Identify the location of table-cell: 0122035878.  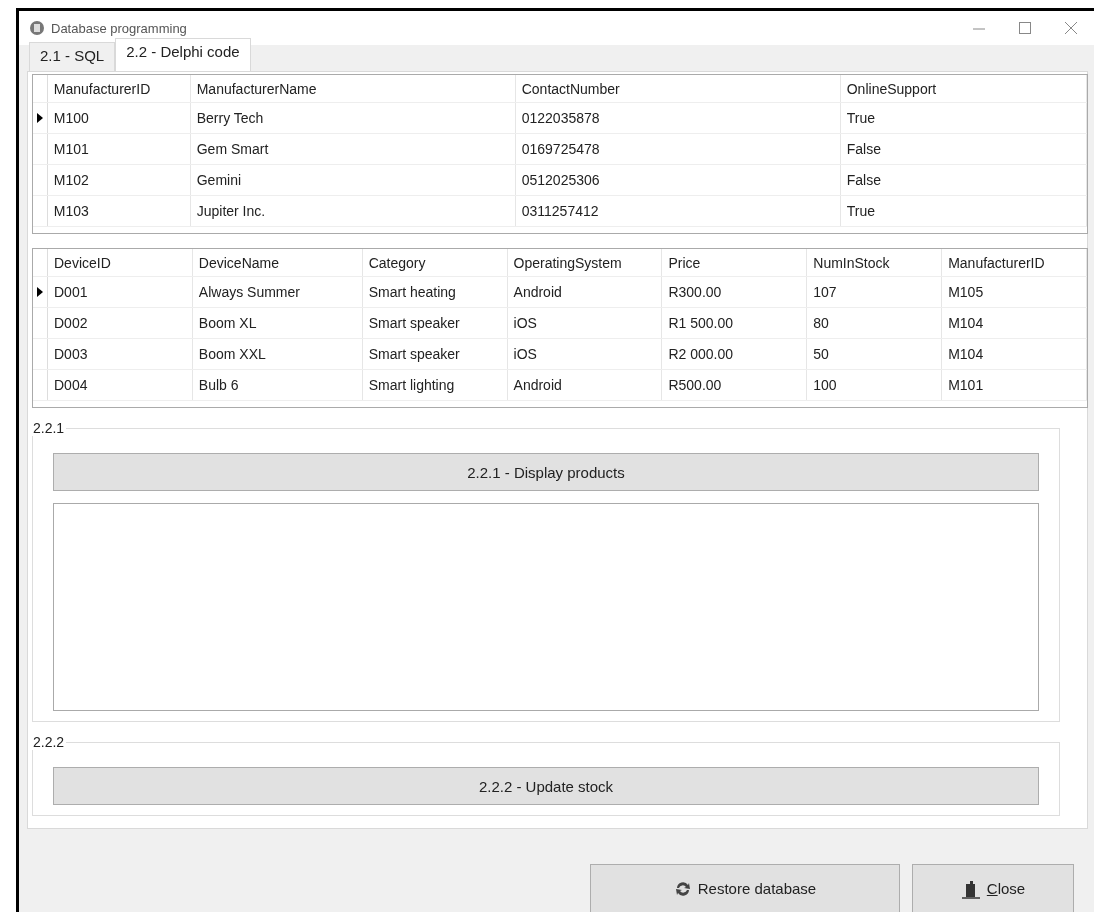
(678, 118).